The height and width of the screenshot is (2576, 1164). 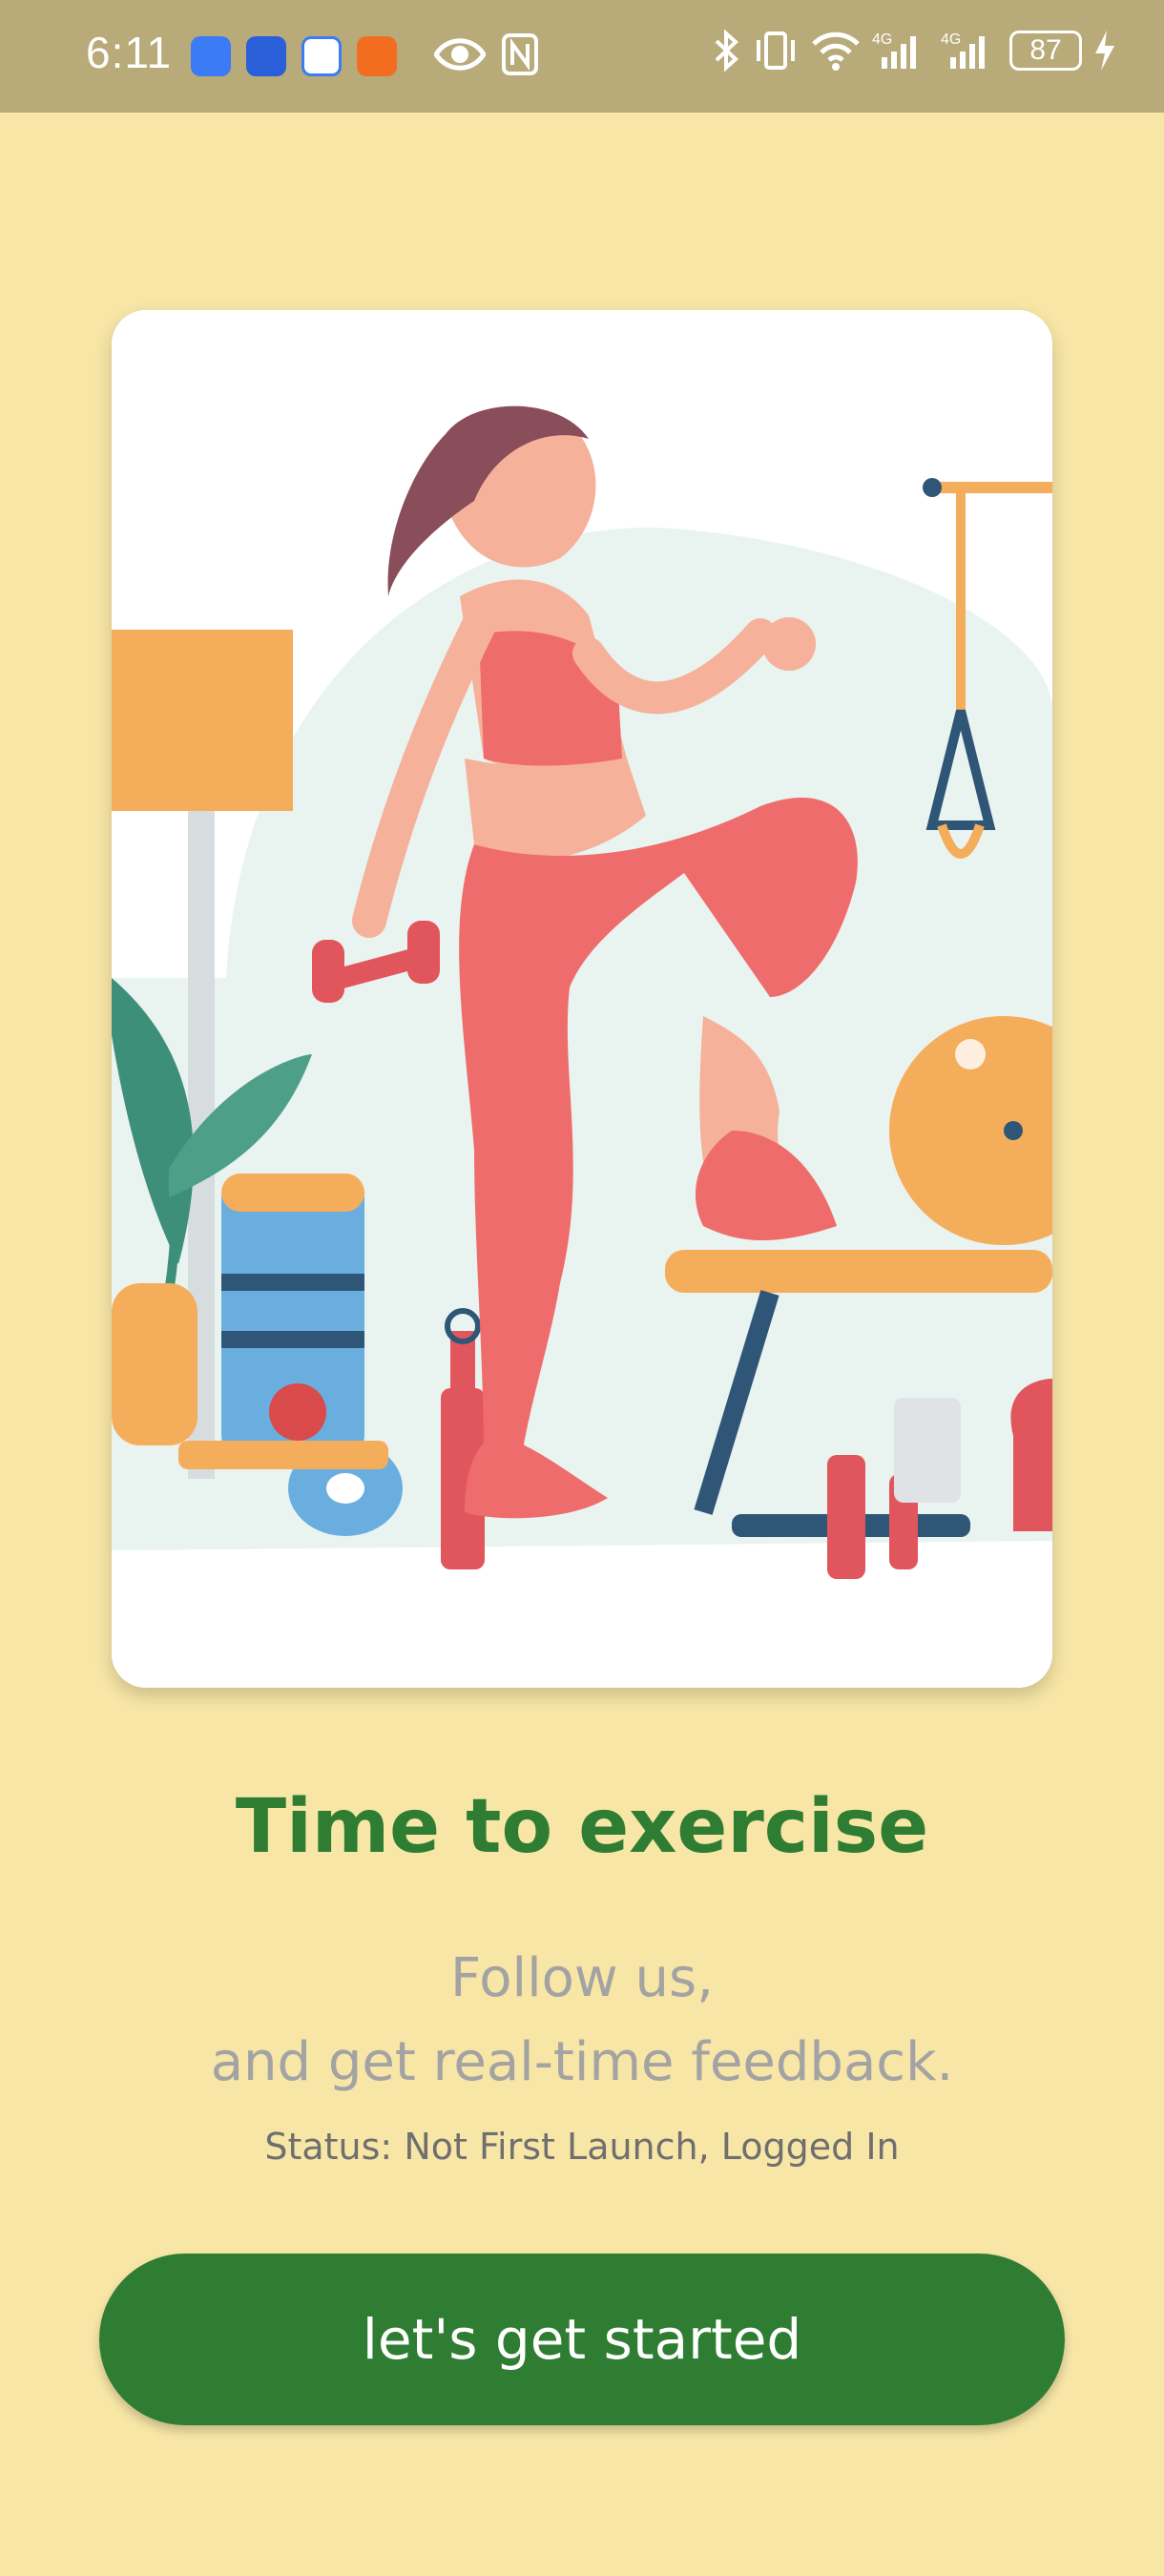 What do you see at coordinates (776, 50) in the screenshot?
I see `vibrate-icon` at bounding box center [776, 50].